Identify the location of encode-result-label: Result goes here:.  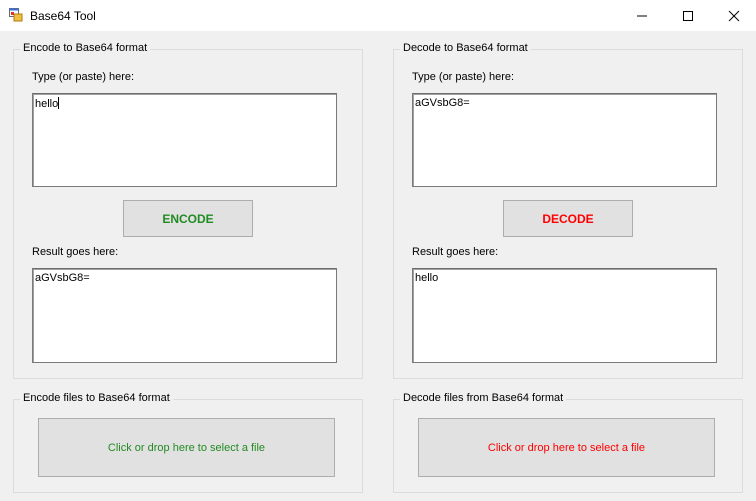
(75, 252).